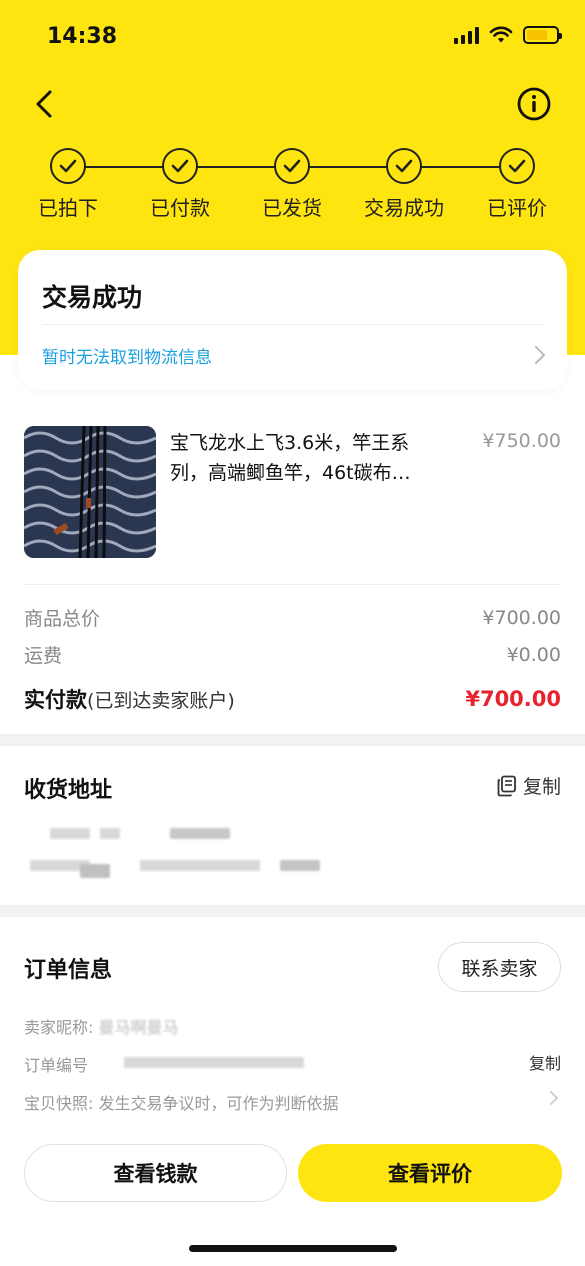 This screenshot has height=1266, width=585. What do you see at coordinates (293, 1248) in the screenshot?
I see `home-indicator` at bounding box center [293, 1248].